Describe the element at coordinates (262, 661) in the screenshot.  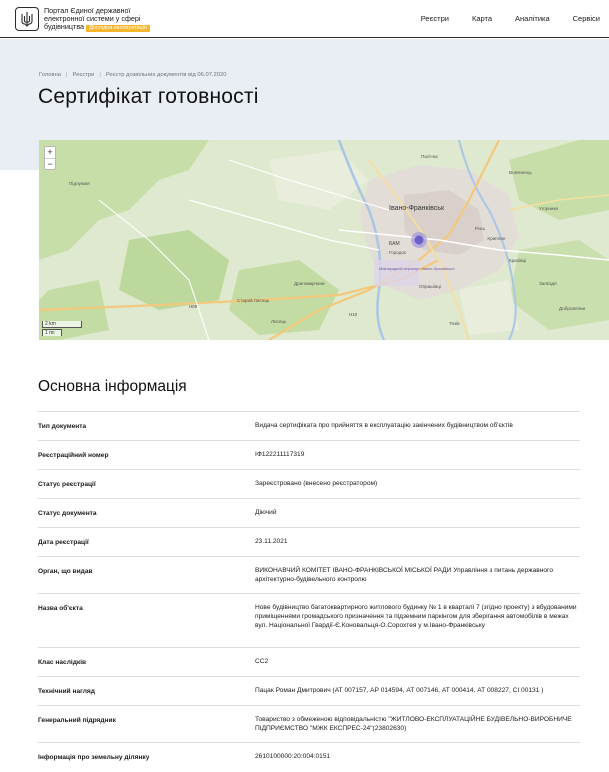
I see `info-value: СС2` at that location.